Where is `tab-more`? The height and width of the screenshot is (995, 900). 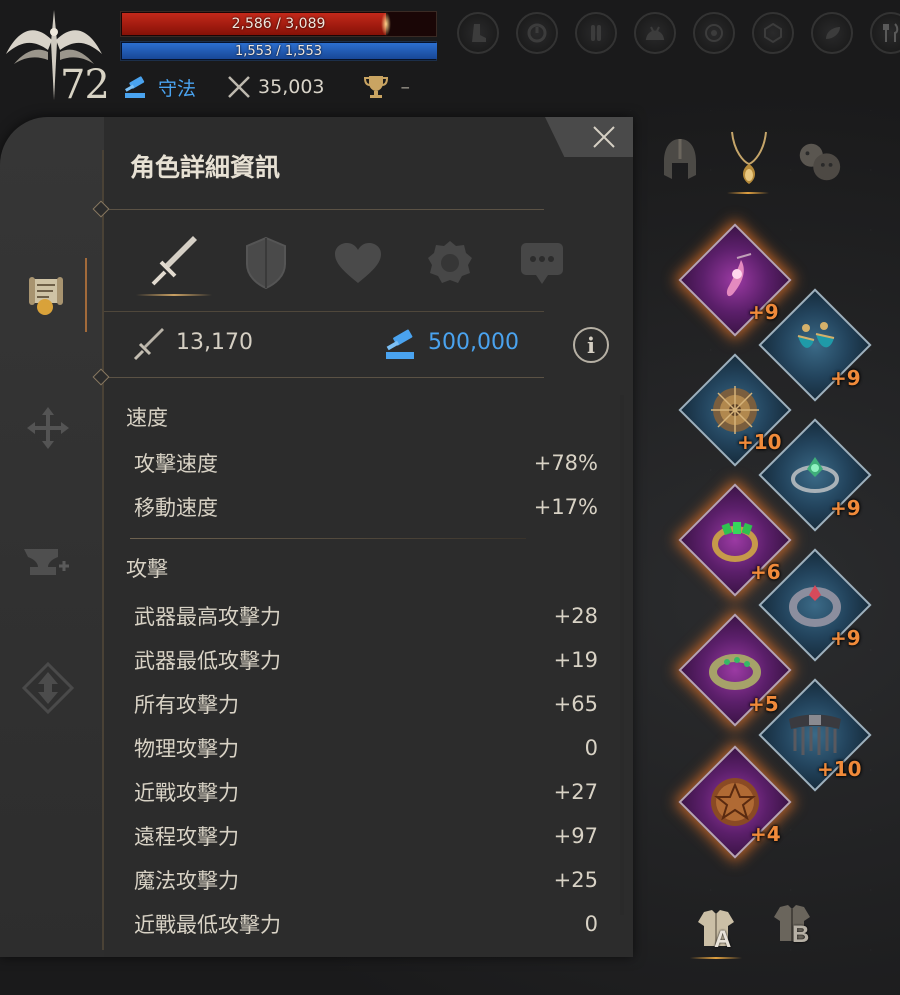 tab-more is located at coordinates (542, 263).